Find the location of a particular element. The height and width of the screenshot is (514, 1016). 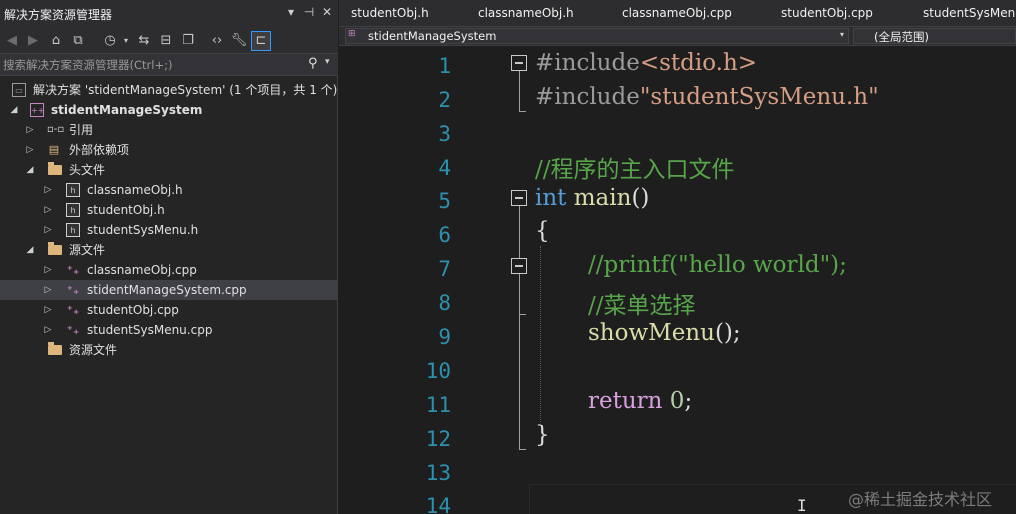

line-number: 1 is located at coordinates (444, 66).